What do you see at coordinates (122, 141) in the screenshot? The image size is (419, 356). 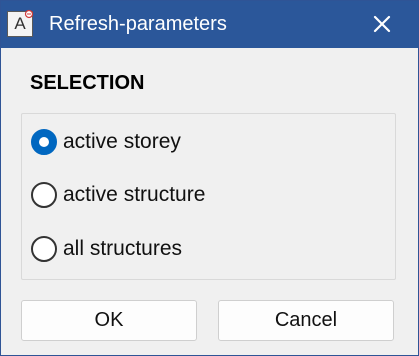 I see `radio-label-active-storey: active storey` at bounding box center [122, 141].